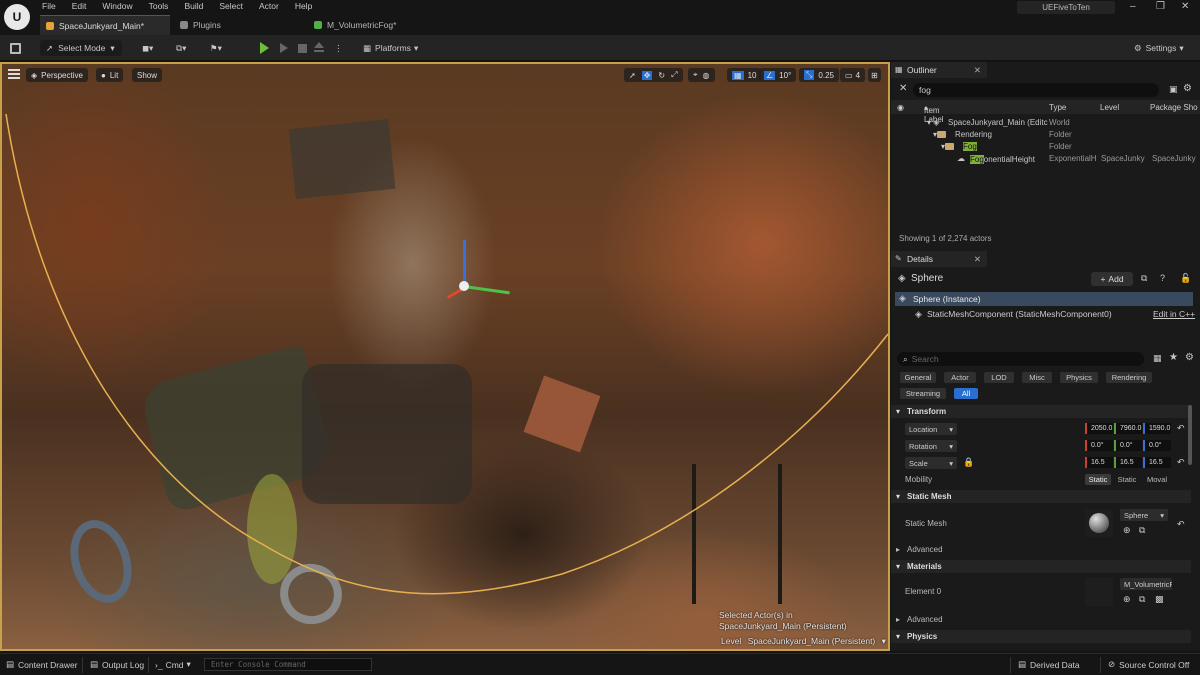 The image size is (1200, 675). What do you see at coordinates (390, 48) in the screenshot?
I see `platforms-dropdown: ▦ Platforms ▾` at bounding box center [390, 48].